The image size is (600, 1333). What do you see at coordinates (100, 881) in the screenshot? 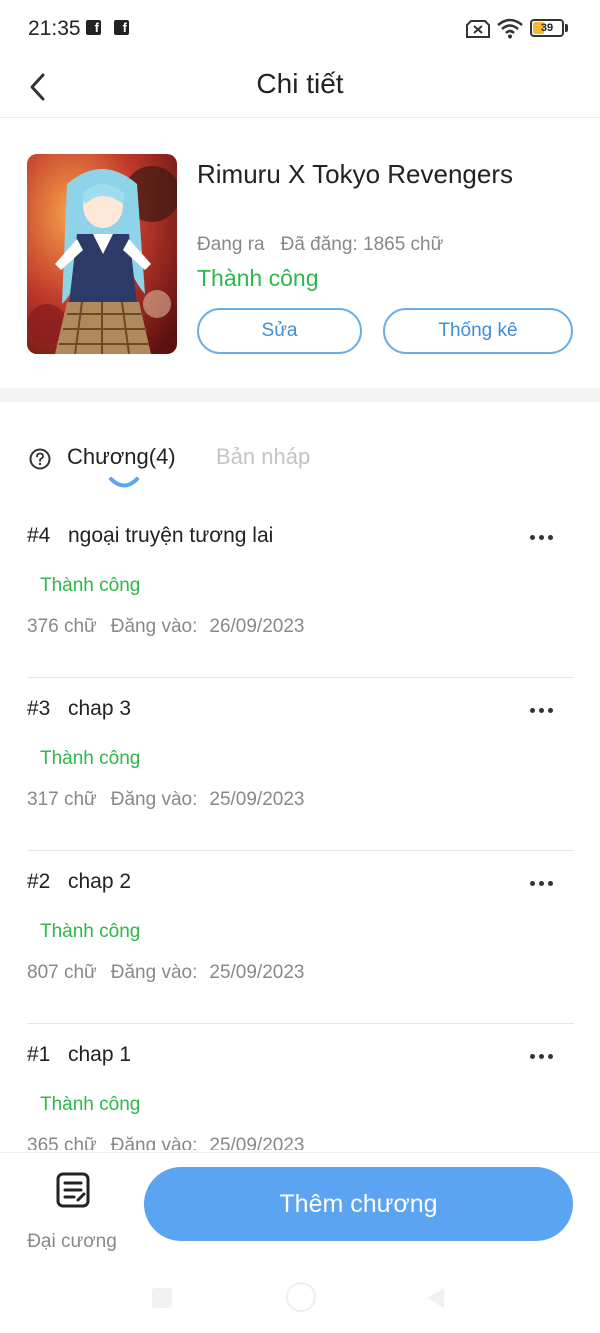
I see `chapter-title: chap 2` at bounding box center [100, 881].